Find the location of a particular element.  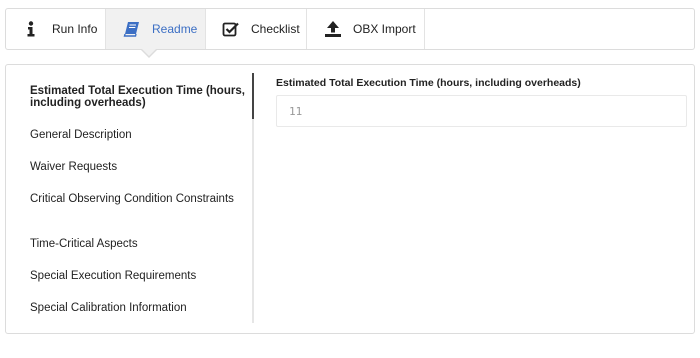

tab-checklist: Checklist is located at coordinates (256, 29).